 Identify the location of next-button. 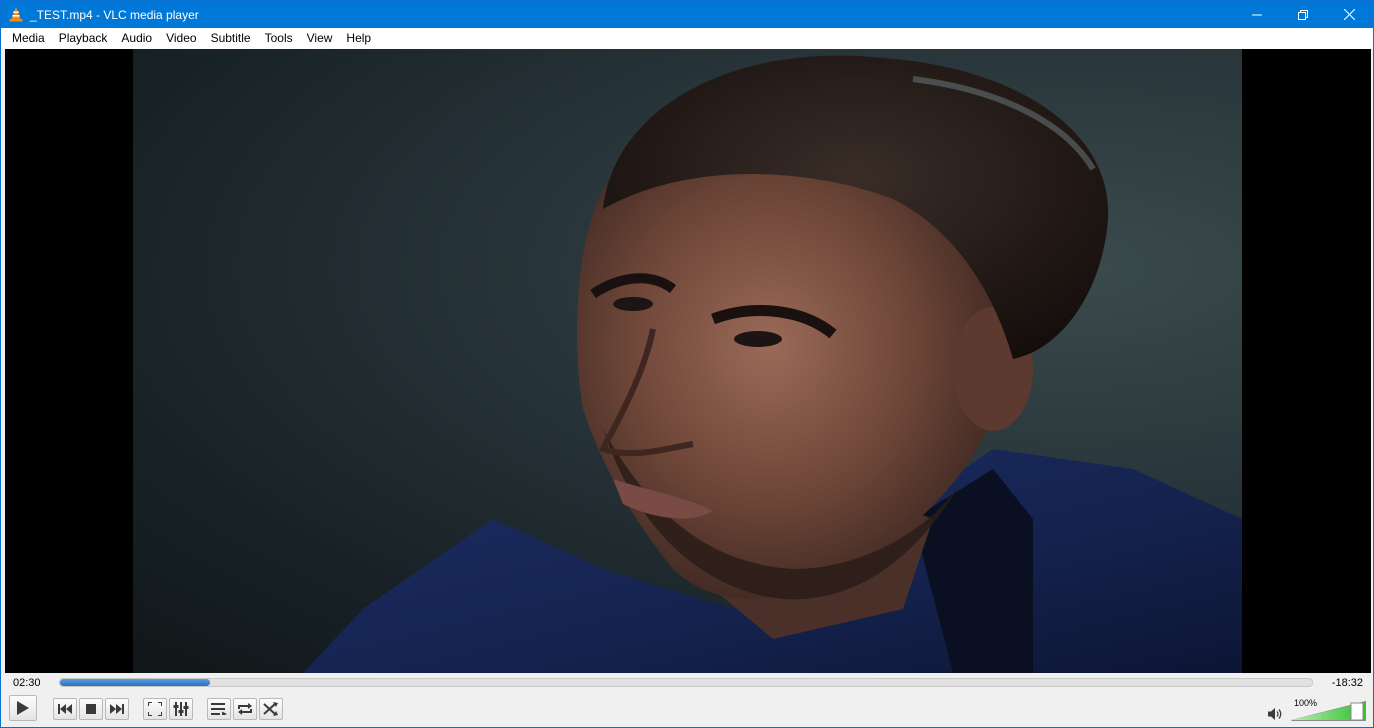
(117, 709).